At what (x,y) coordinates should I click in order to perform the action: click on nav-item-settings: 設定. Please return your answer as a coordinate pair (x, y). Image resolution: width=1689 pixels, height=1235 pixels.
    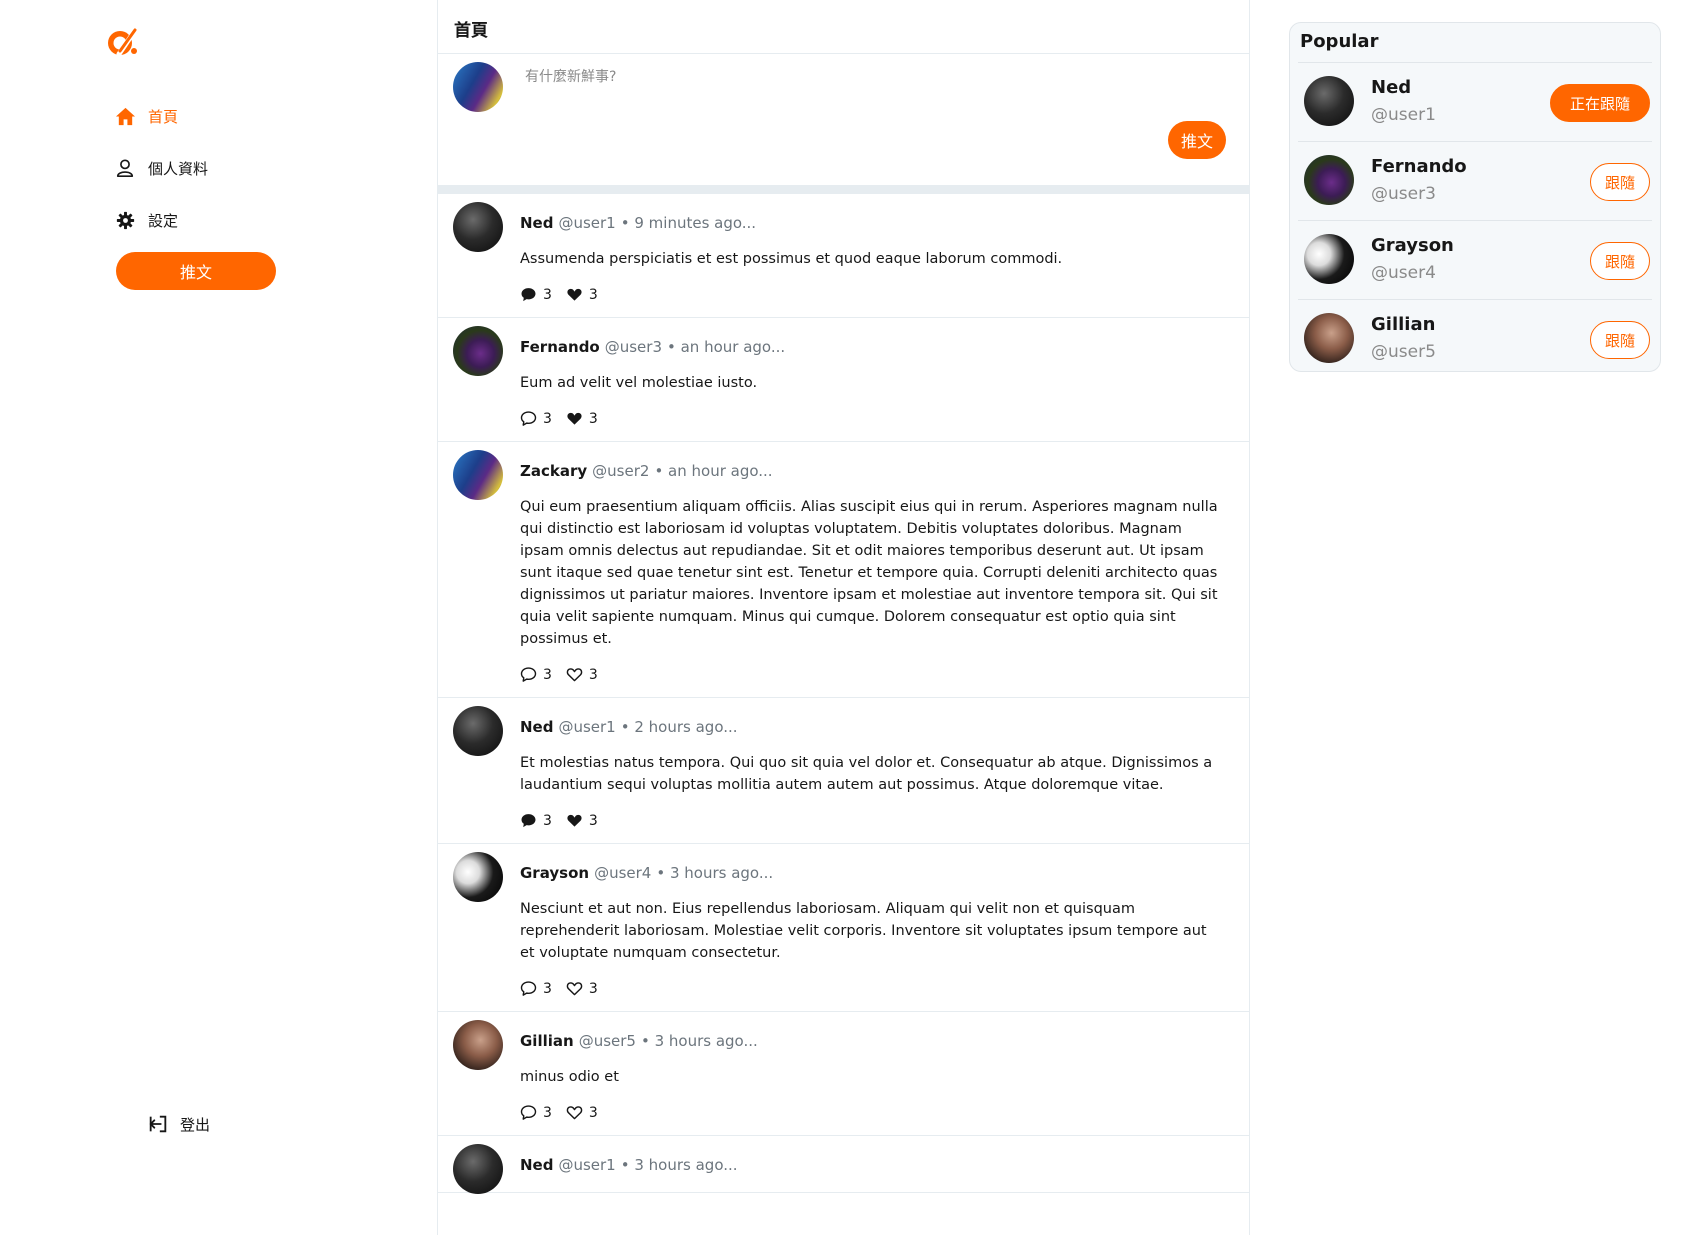
    Looking at the image, I should click on (161, 220).